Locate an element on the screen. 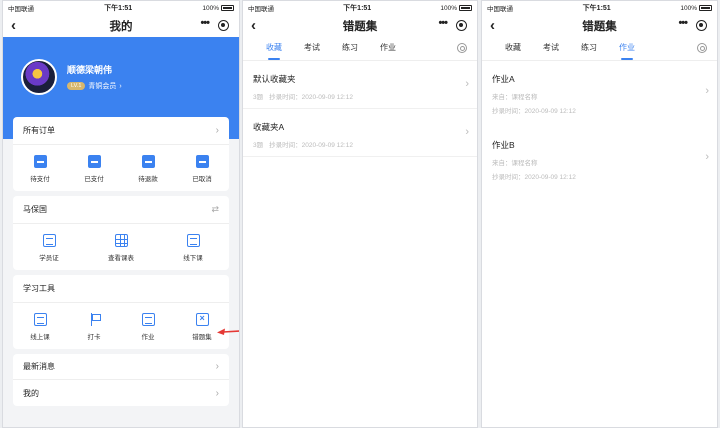 The image size is (720, 428). order-pending-refund: 待退款 is located at coordinates (148, 169).